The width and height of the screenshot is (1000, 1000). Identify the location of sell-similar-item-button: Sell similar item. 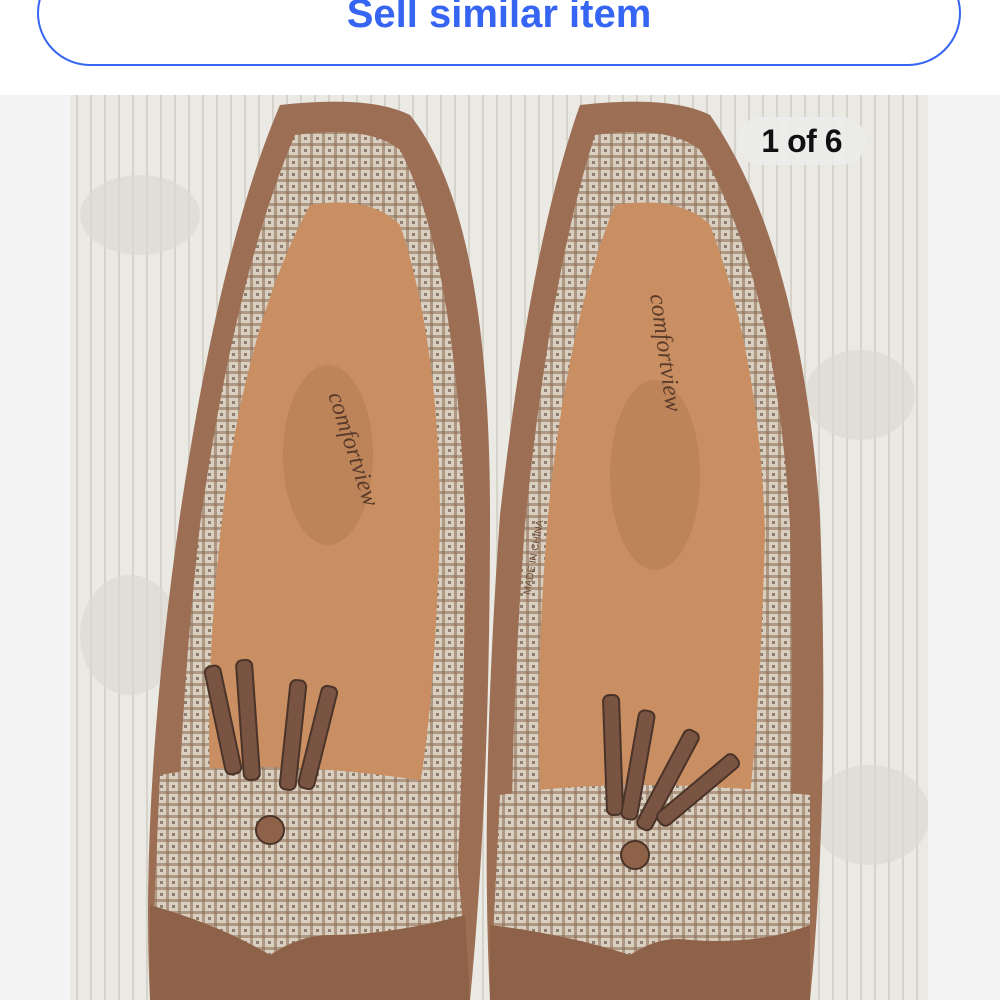
(499, 33).